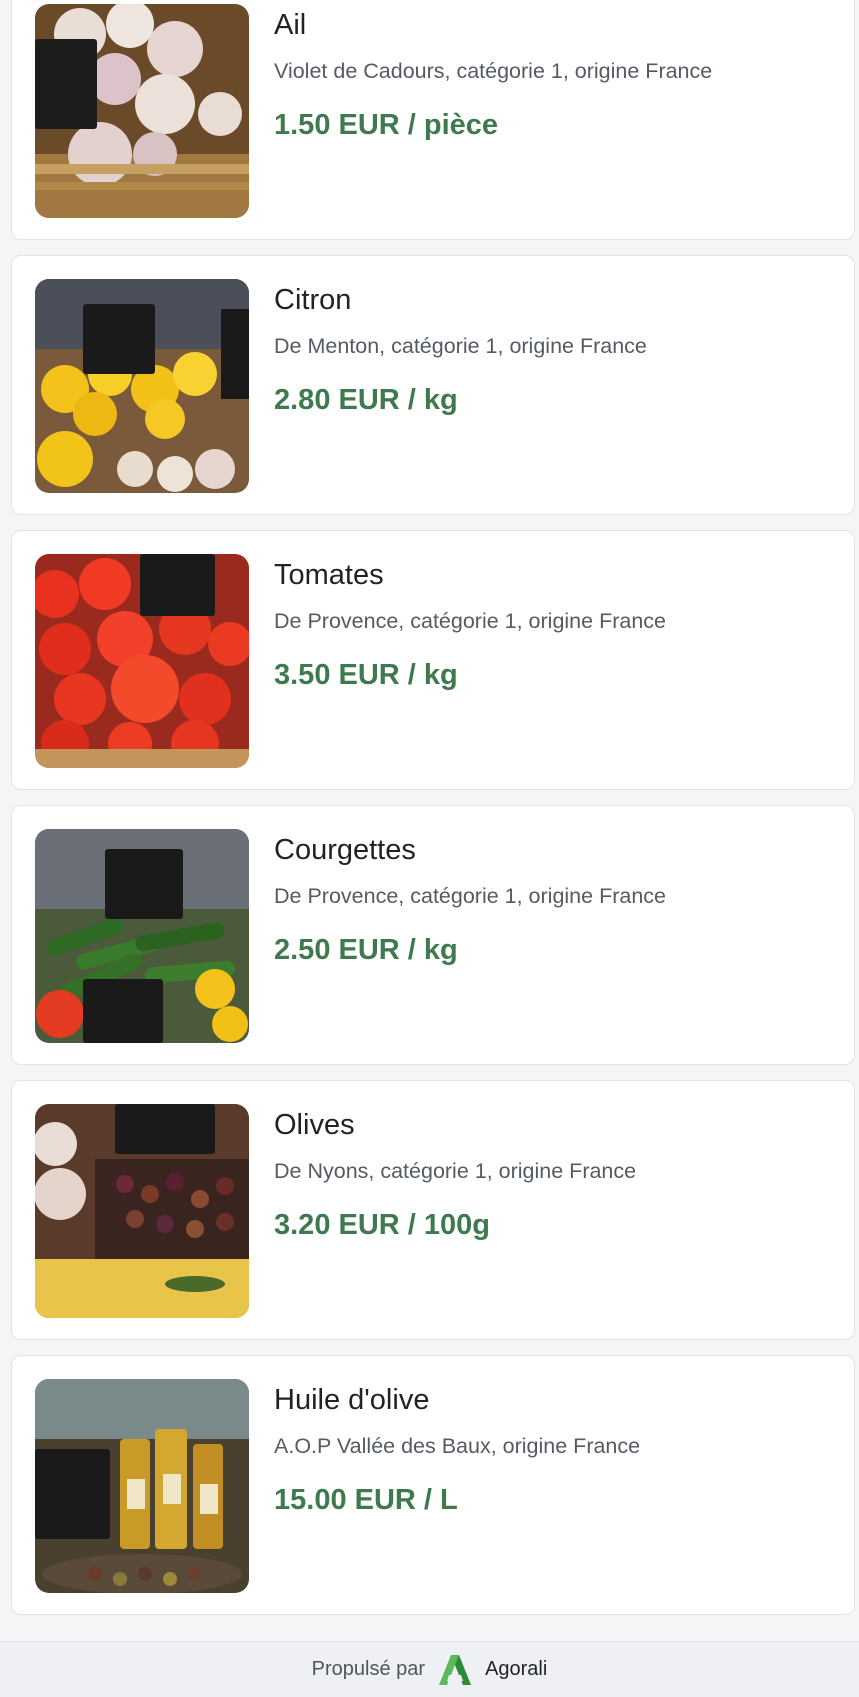 The image size is (859, 1697). What do you see at coordinates (142, 936) in the screenshot?
I see `zucchini-photo` at bounding box center [142, 936].